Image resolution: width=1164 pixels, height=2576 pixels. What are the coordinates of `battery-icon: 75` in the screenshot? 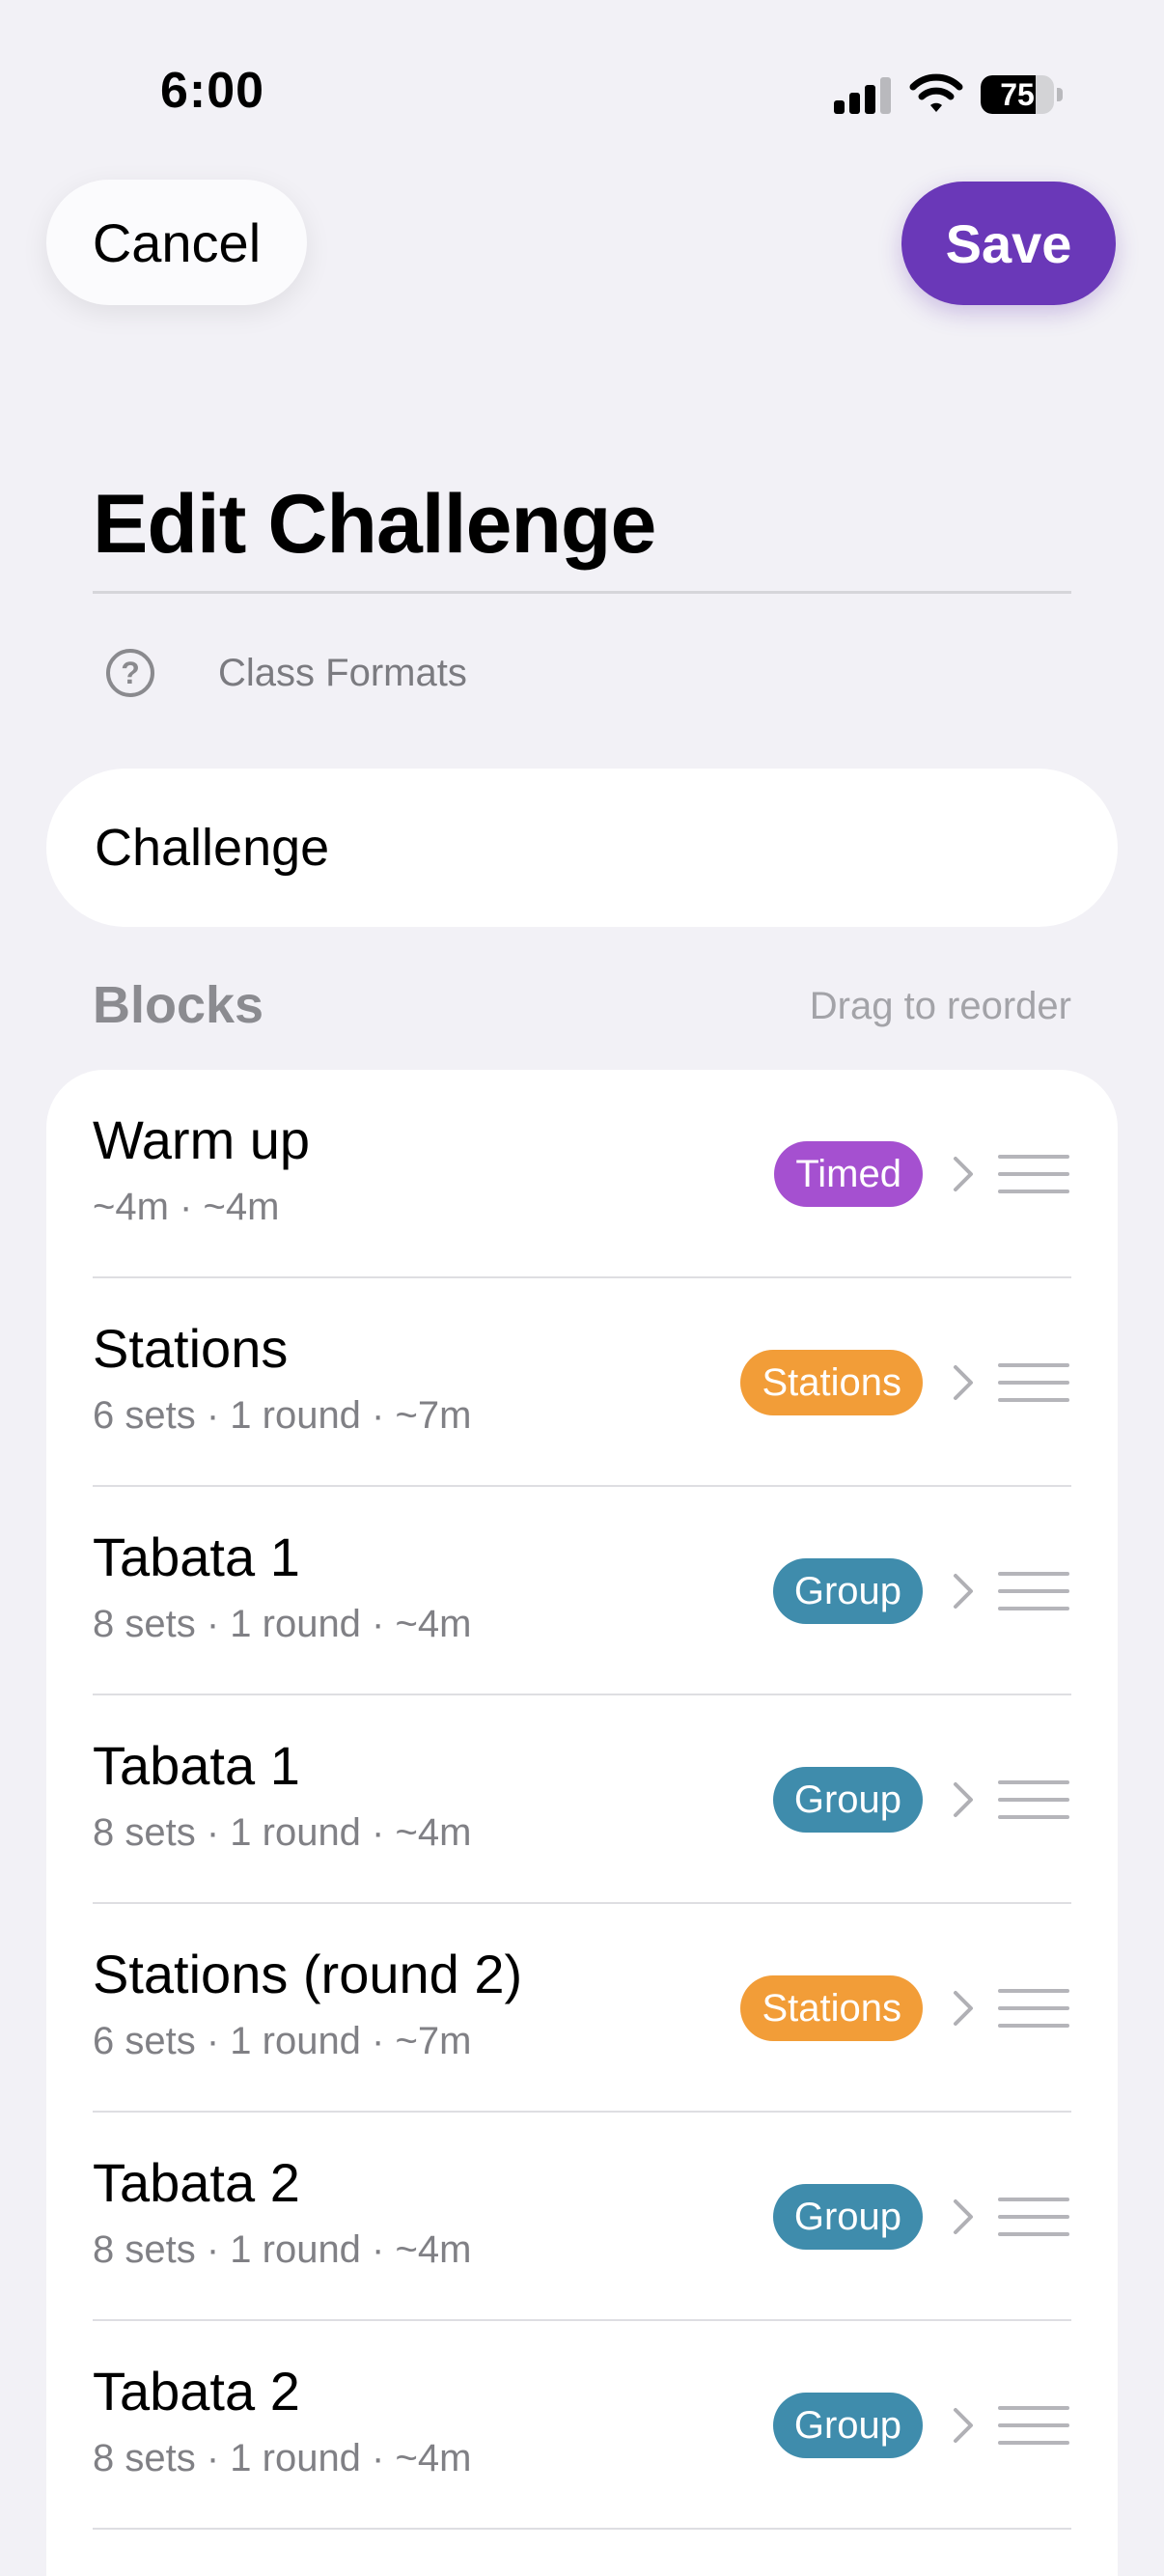 It's located at (1023, 95).